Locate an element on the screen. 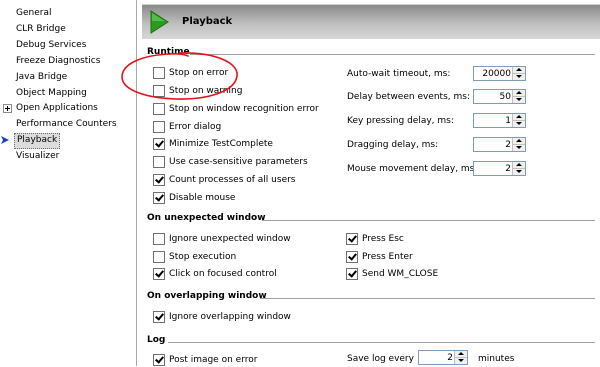 Image resolution: width=600 pixels, height=367 pixels. delay-between-events-label: Delay between events, ms: is located at coordinates (408, 97).